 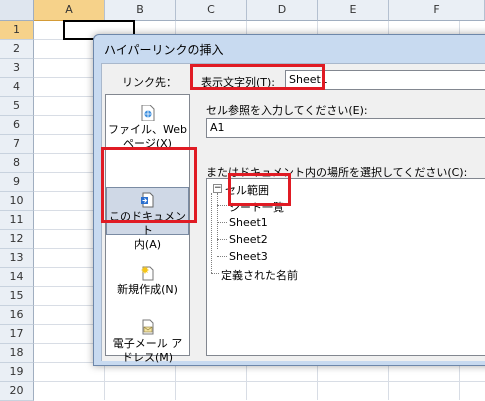 What do you see at coordinates (17, 87) in the screenshot?
I see `row-header-4: 4` at bounding box center [17, 87].